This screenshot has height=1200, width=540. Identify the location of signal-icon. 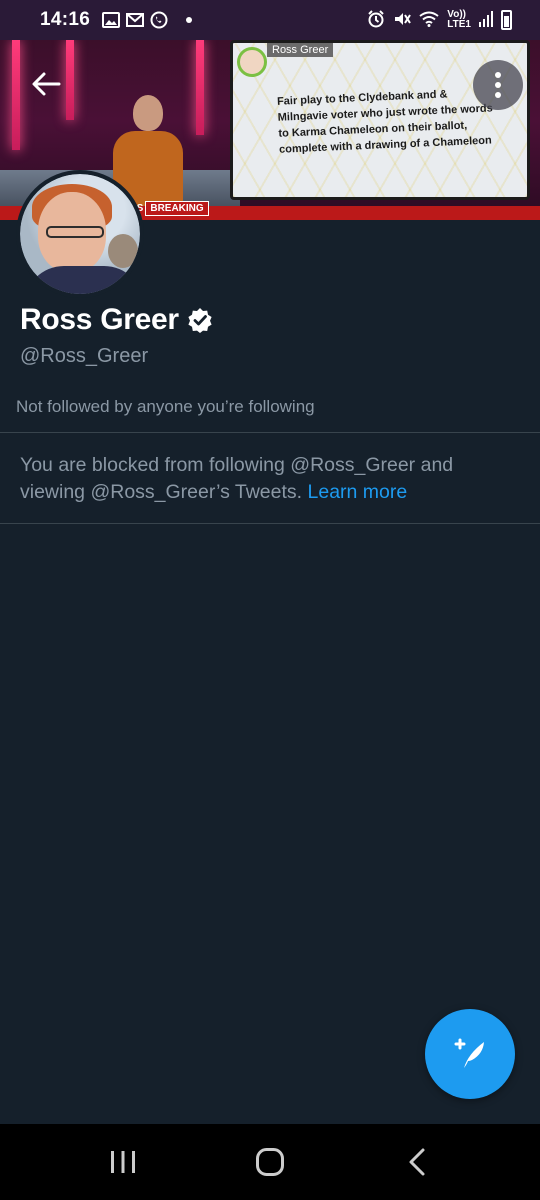
(486, 20).